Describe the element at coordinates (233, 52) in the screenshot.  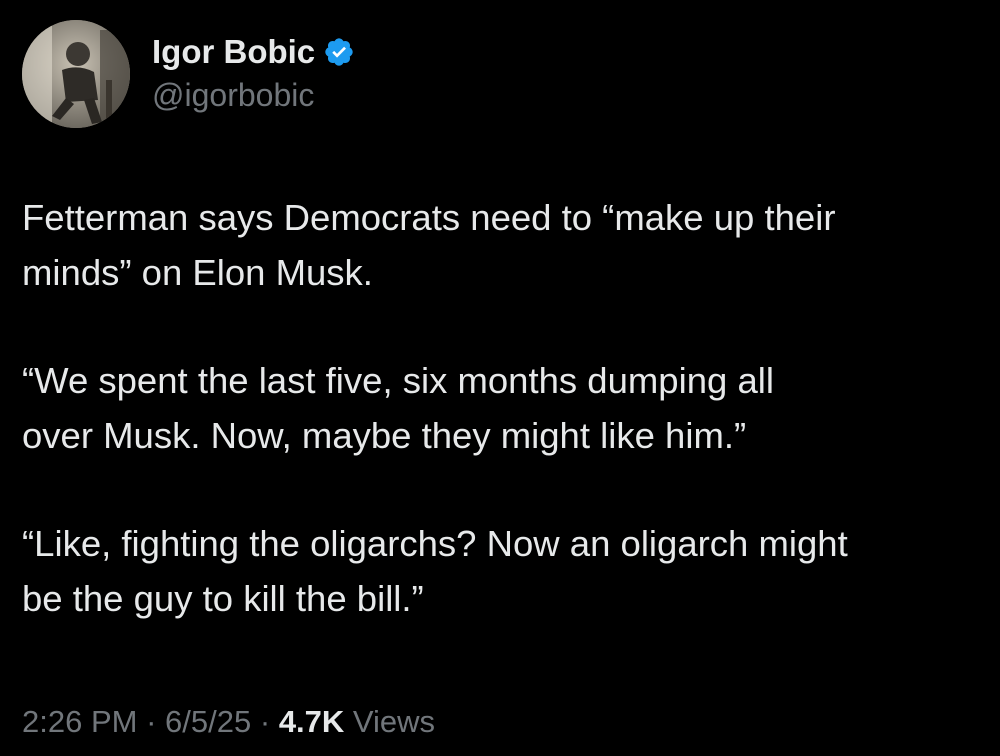
I see `display-name: Igor Bobic` at that location.